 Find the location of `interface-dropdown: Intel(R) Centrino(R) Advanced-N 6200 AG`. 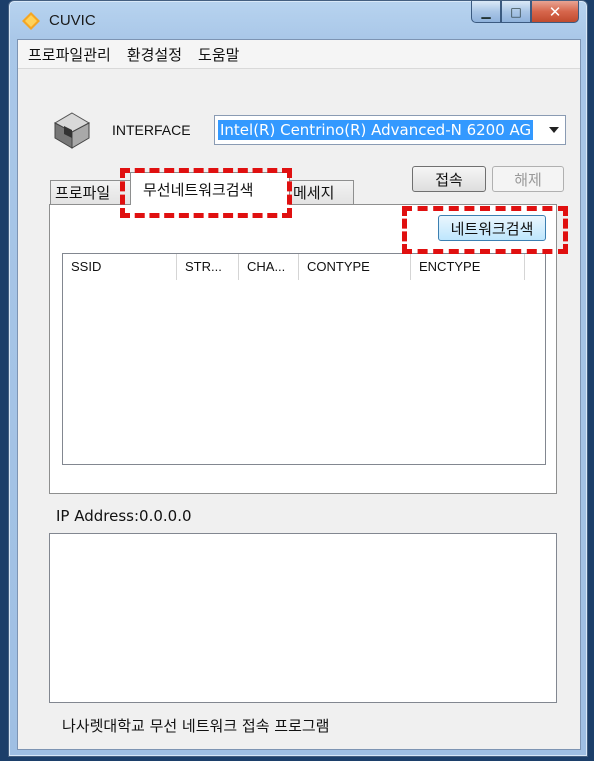

interface-dropdown: Intel(R) Centrino(R) Advanced-N 6200 AG is located at coordinates (390, 130).